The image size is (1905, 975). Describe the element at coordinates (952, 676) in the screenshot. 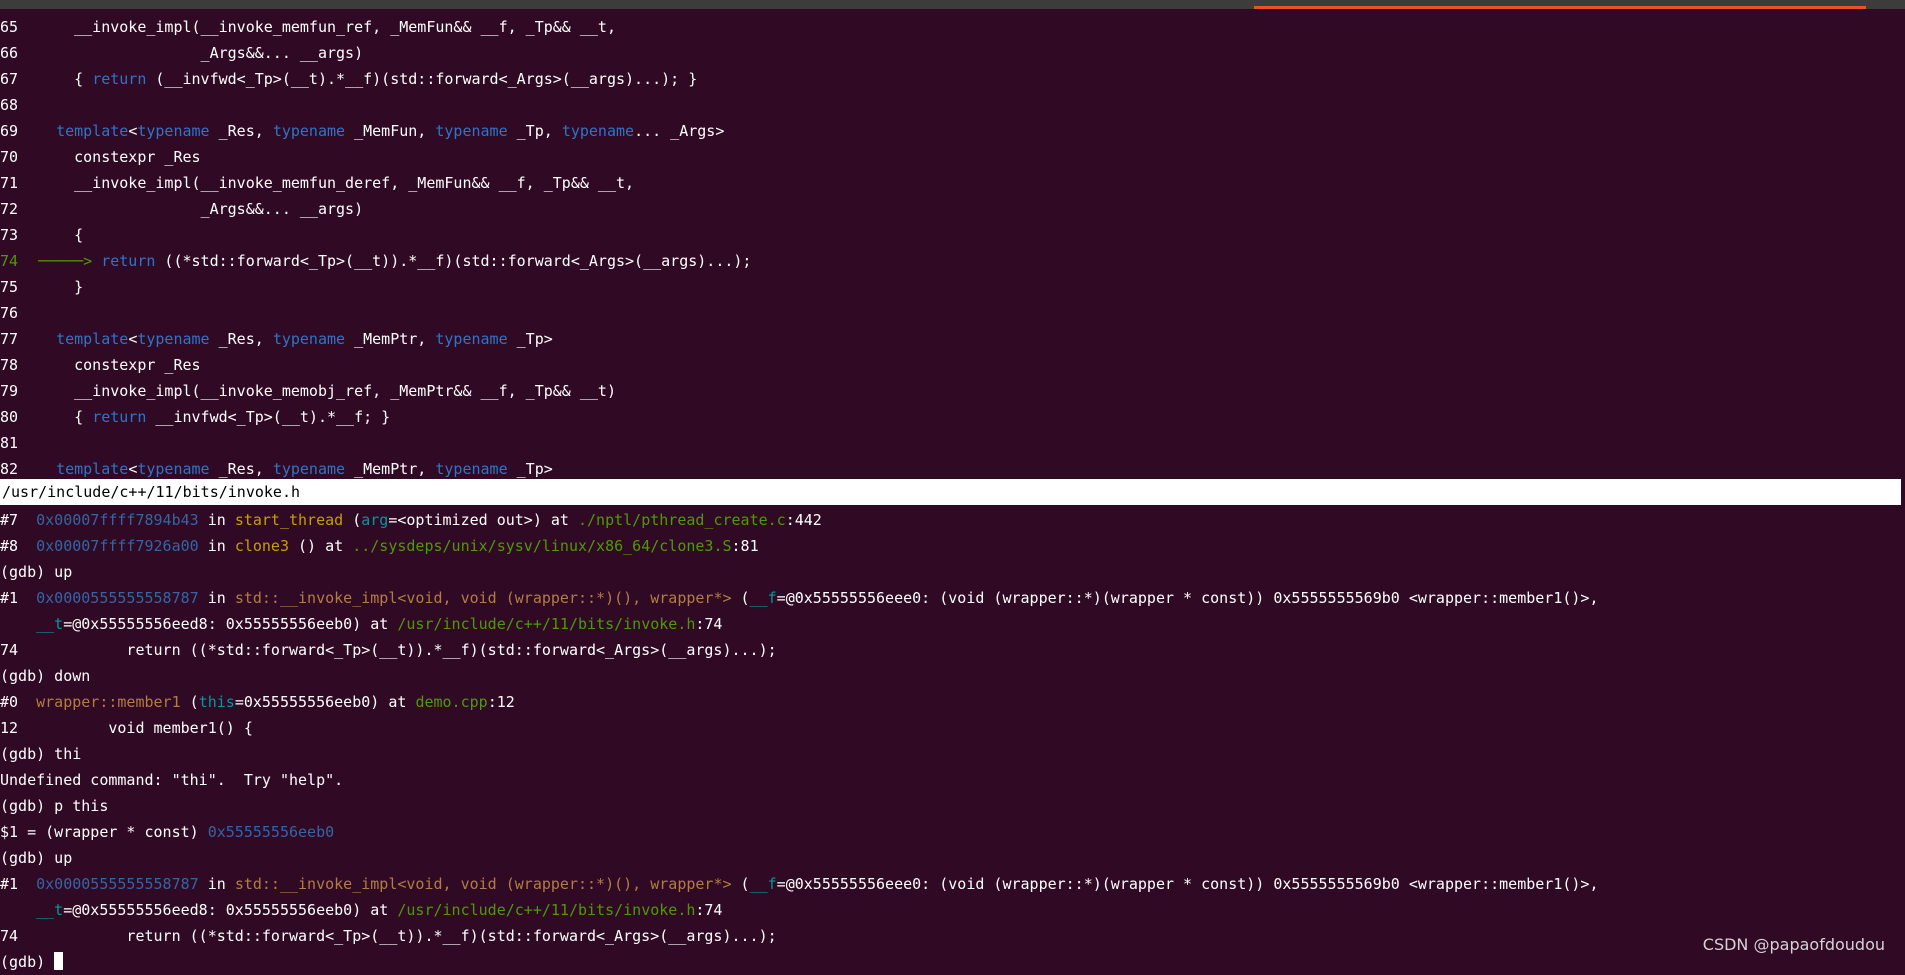

I see `gdb-output-line: (gdb) down` at that location.